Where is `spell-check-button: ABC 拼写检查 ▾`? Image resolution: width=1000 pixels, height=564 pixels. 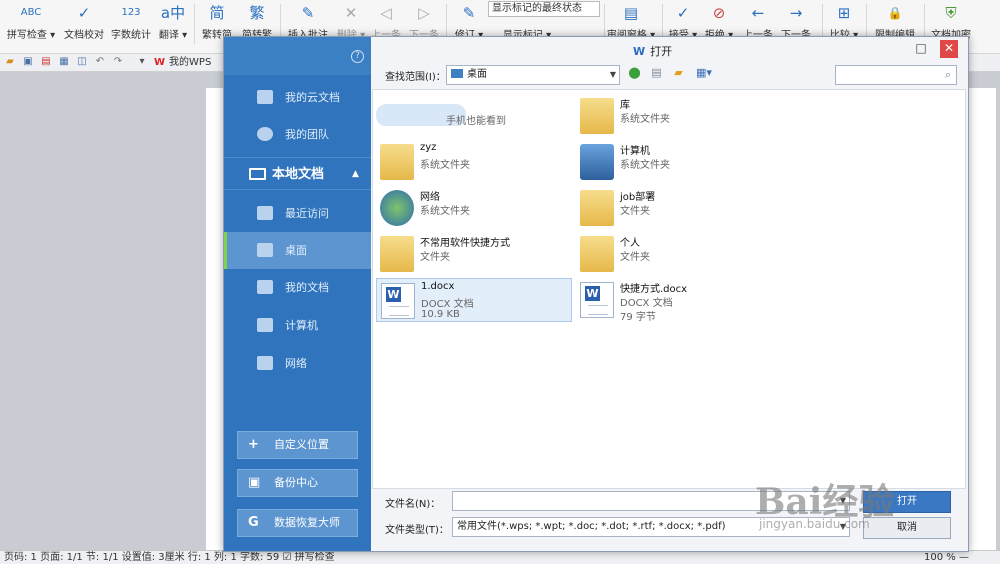
spell-check-button: ABC 拼写检查 ▾ is located at coordinates (31, 24).